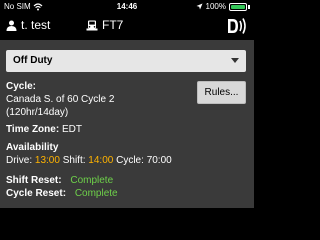 The width and height of the screenshot is (320, 240). Describe the element at coordinates (127, 26) in the screenshot. I see `header-bar: t. test FT7` at that location.